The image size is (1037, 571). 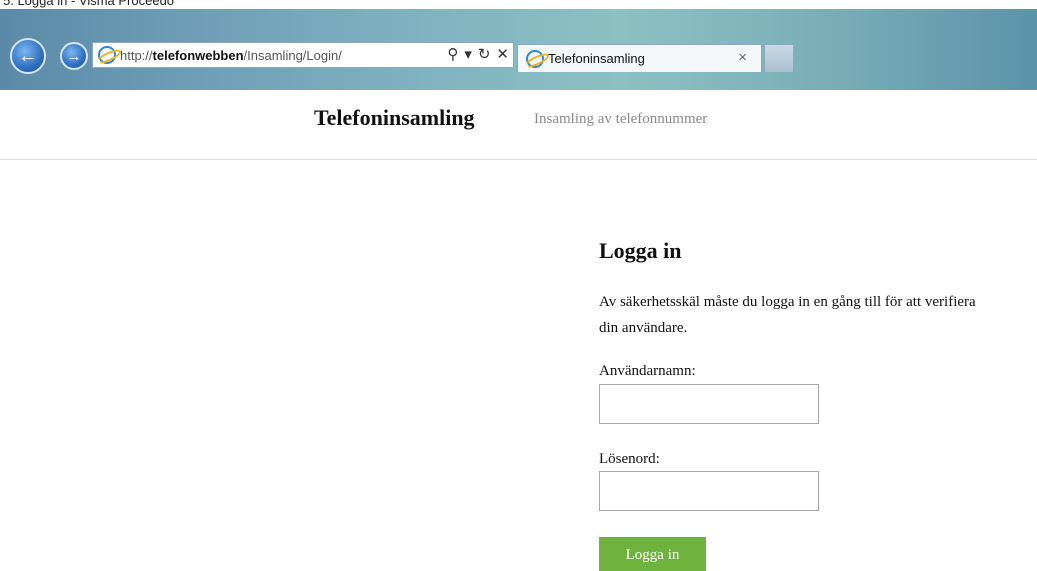 What do you see at coordinates (709, 404) in the screenshot?
I see `username-input` at bounding box center [709, 404].